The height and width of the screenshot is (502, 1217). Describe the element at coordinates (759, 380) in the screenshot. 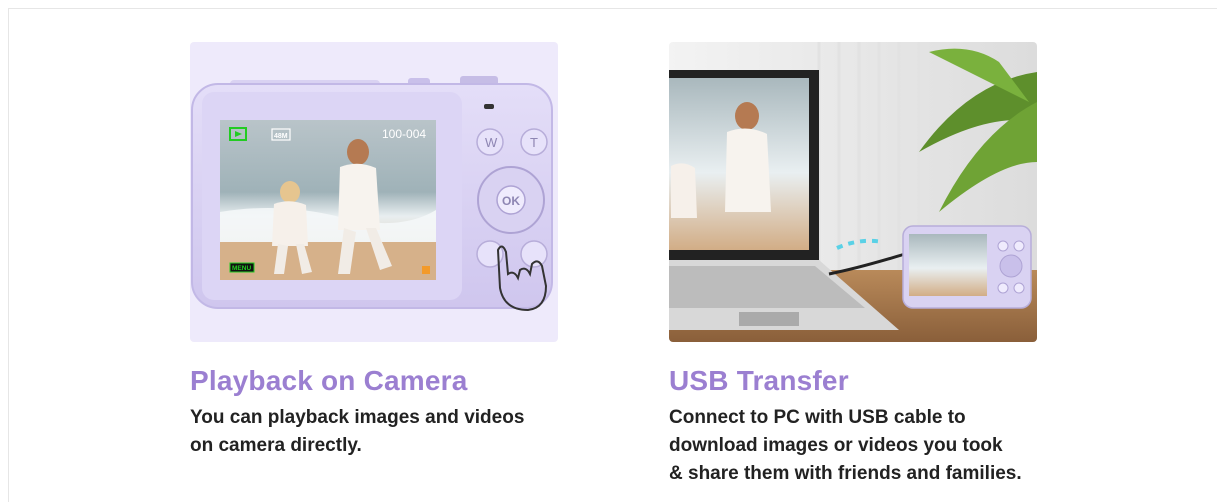

I see `feature-title: USB Transfer` at that location.